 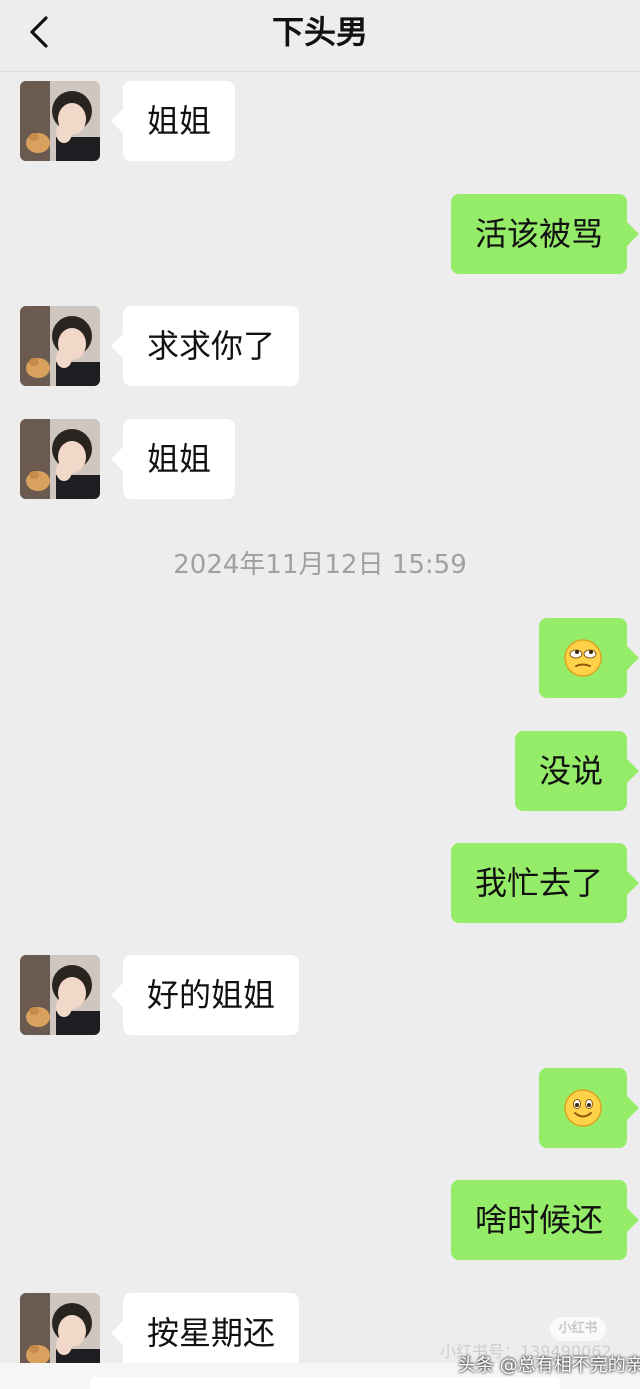 What do you see at coordinates (583, 658) in the screenshot?
I see `rolling-eyes-emoji-icon` at bounding box center [583, 658].